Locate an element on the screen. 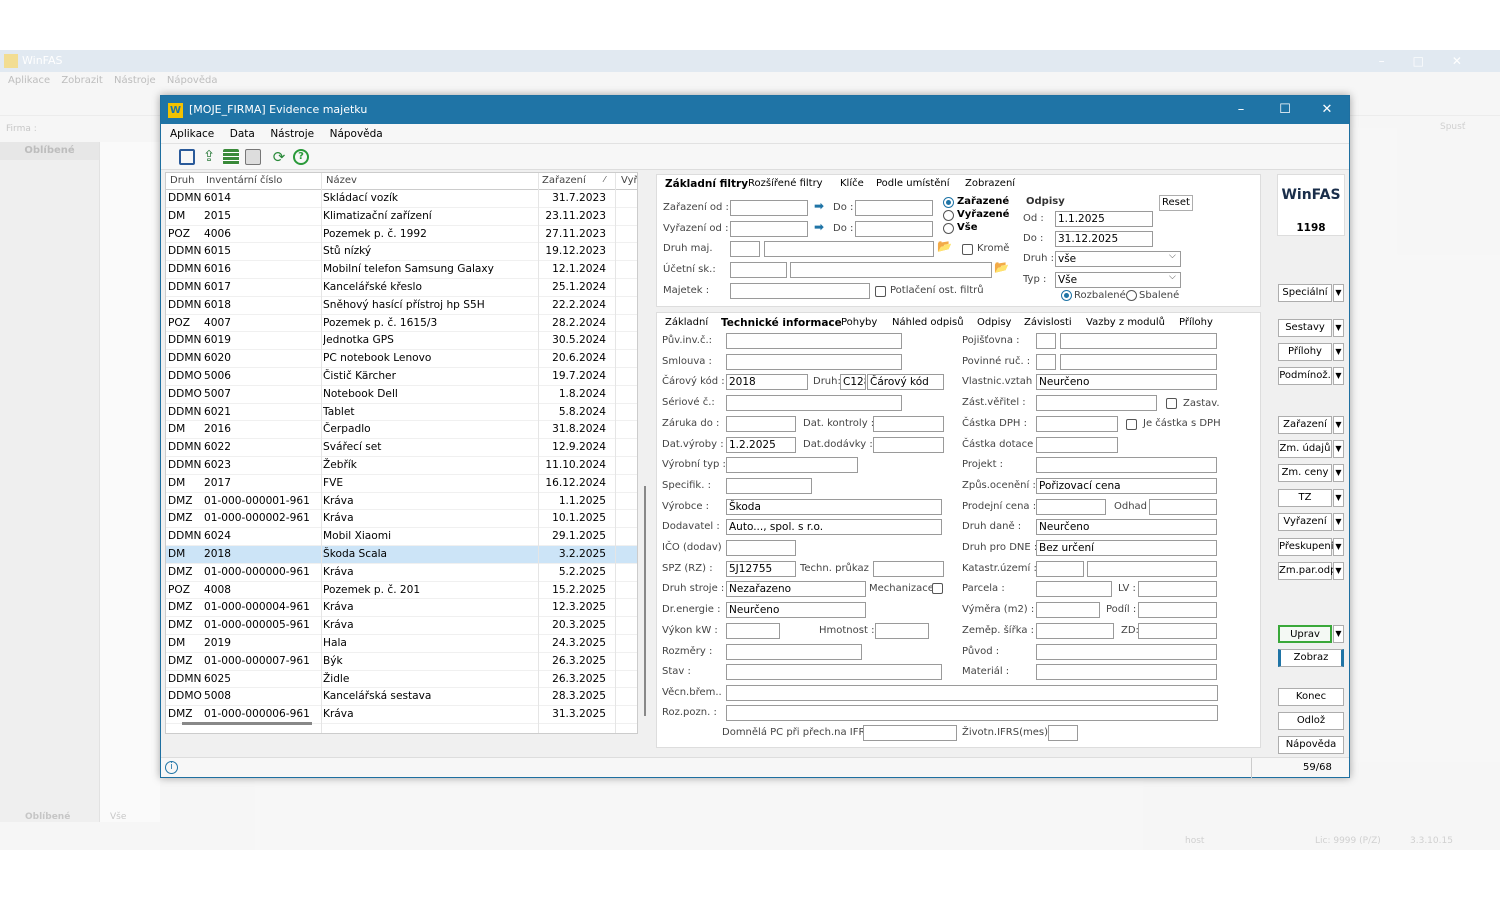 This screenshot has width=1500, height=900. table-row: DMZ 01-000-000000-961 Kráva 5.2.2025 is located at coordinates (401, 573).